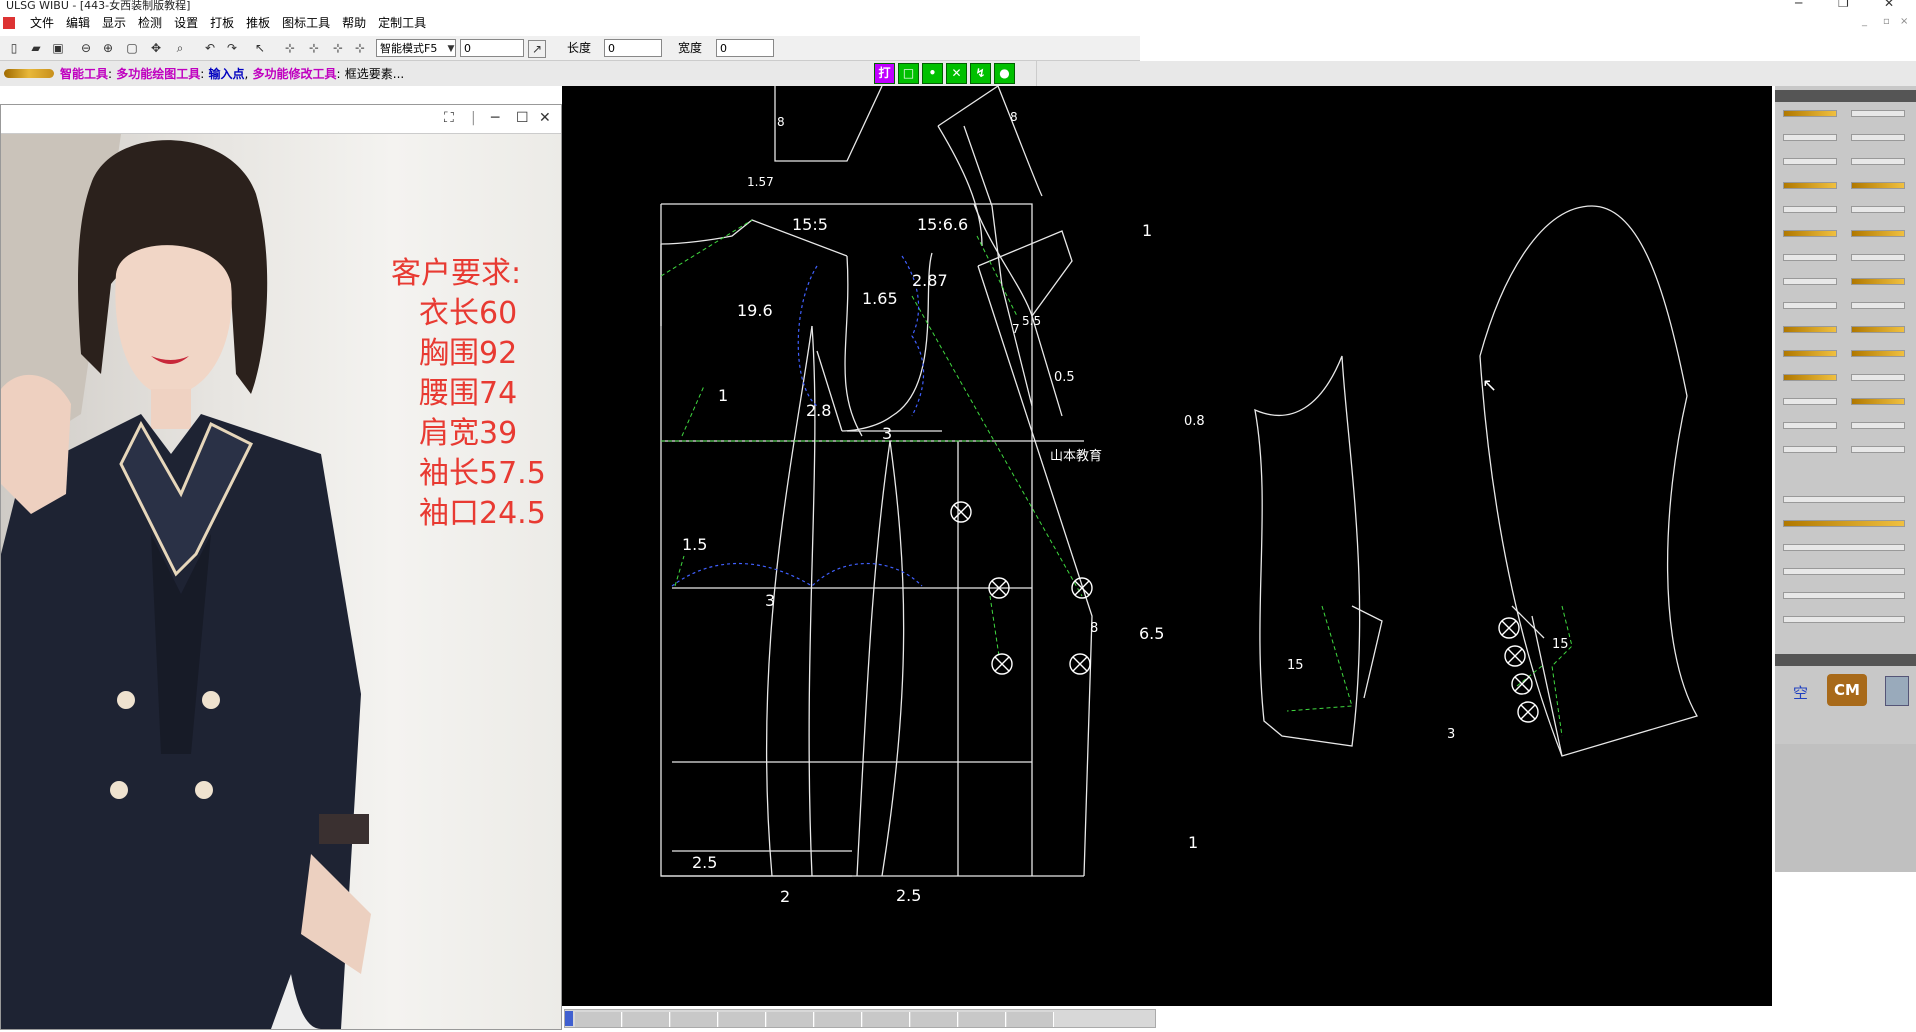  What do you see at coordinates (1844, 595) in the screenshot?
I see `stitch-tool` at bounding box center [1844, 595].